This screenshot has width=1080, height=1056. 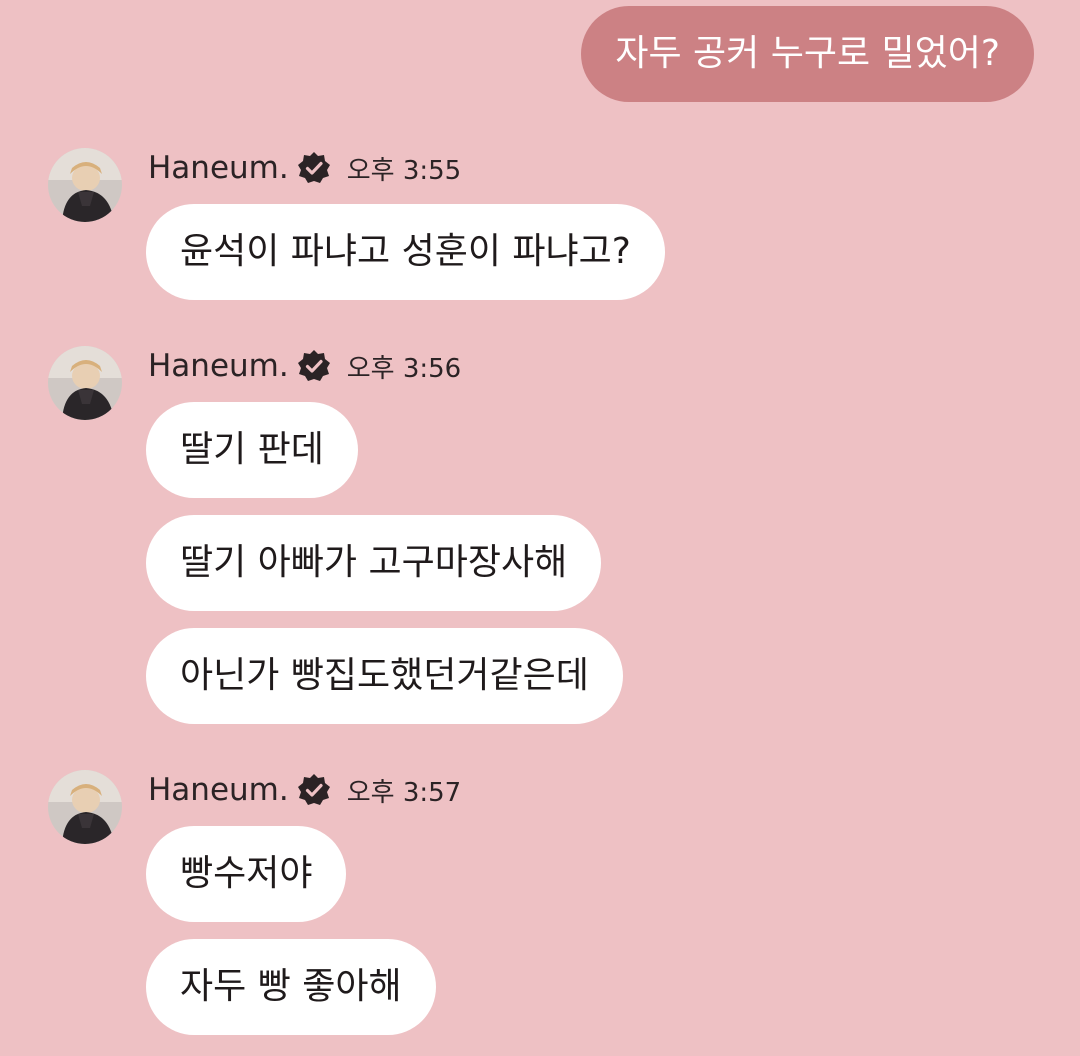 I want to click on message-text: 자두 빵 좋아해, so click(x=291, y=986).